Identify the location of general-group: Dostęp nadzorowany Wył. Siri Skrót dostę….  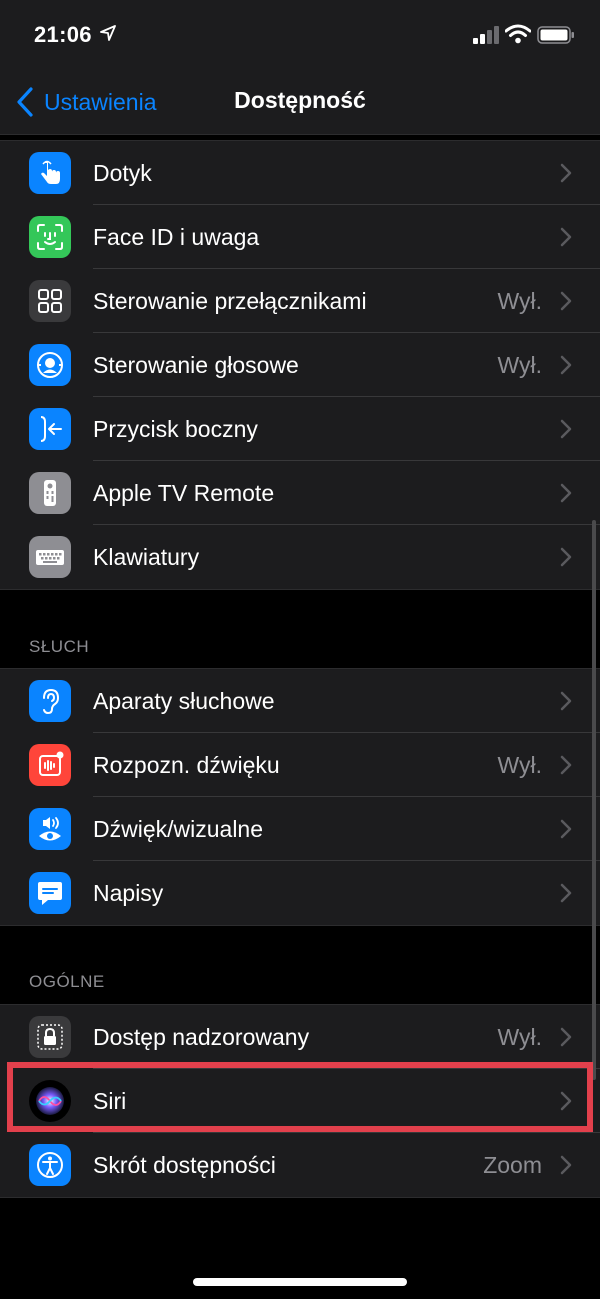
(300, 1101).